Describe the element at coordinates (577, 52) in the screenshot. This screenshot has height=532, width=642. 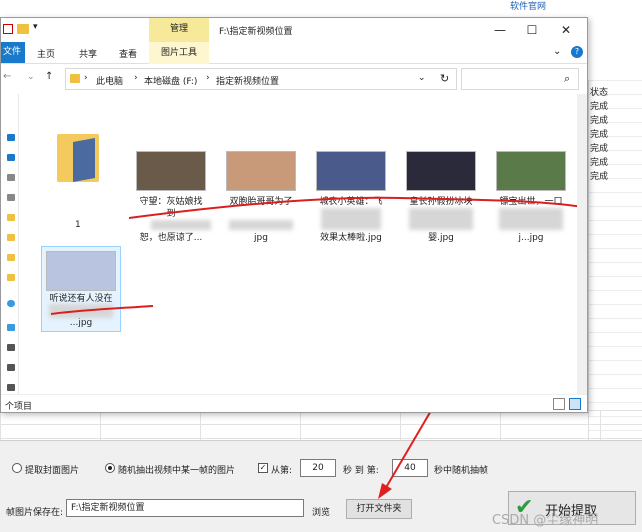
I see `help-icon: ?` at that location.